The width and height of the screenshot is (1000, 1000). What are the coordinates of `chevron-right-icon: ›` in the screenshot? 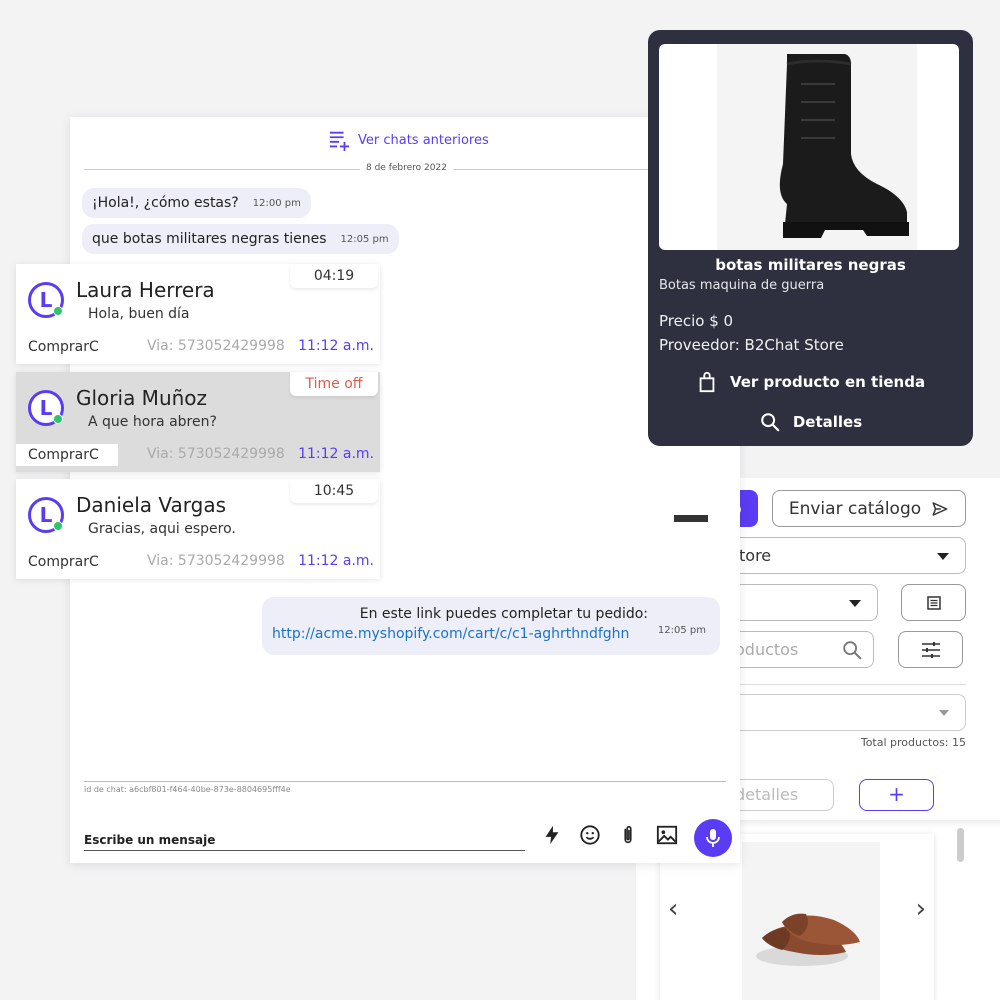 It's located at (921, 909).